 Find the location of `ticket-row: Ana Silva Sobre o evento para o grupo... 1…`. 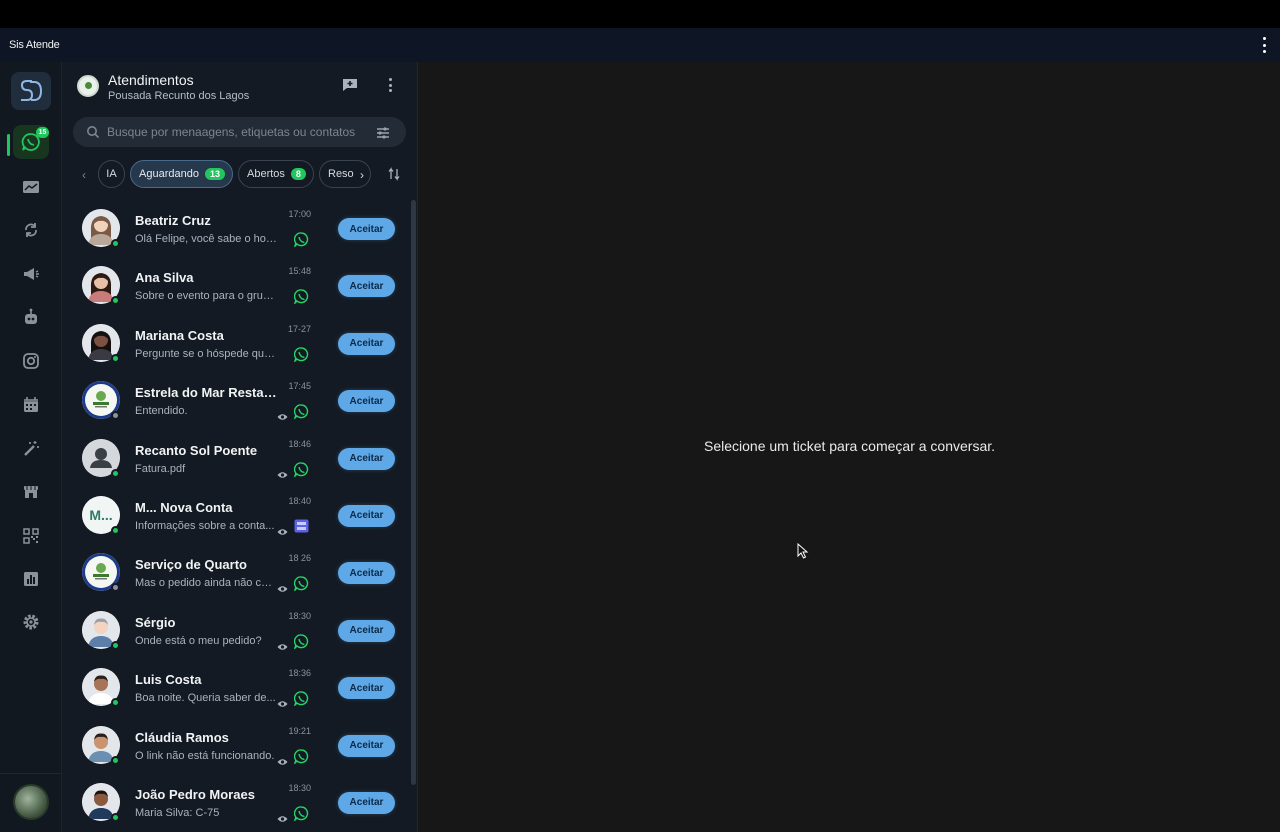

ticket-row: Ana Silva Sobre o evento para o grupo... 1… is located at coordinates (236, 285).